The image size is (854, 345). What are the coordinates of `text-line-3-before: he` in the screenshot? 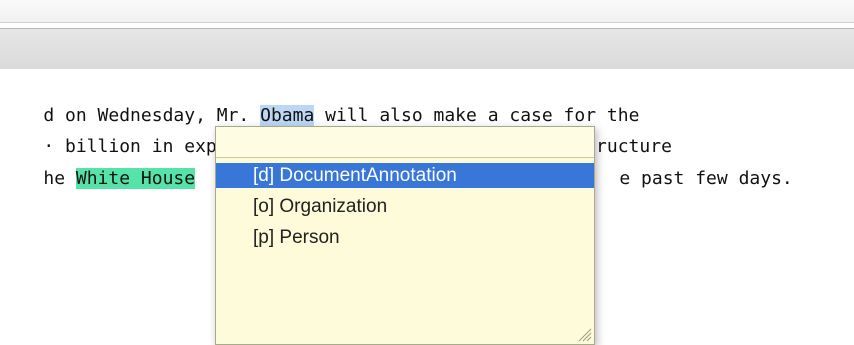 It's located at (59, 178).